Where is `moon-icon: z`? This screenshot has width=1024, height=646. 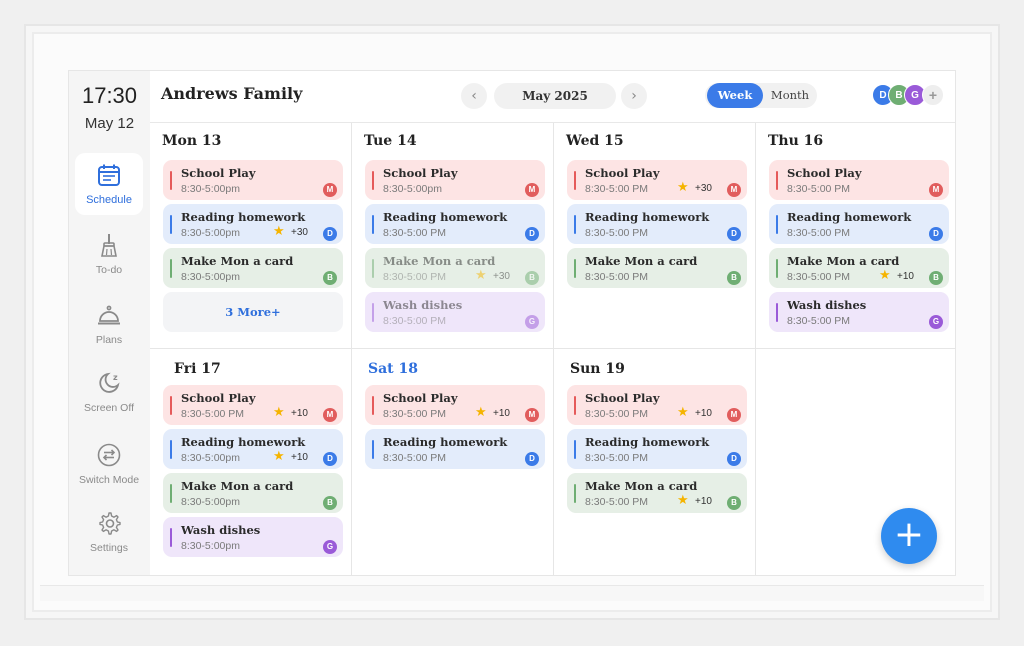 moon-icon: z is located at coordinates (109, 382).